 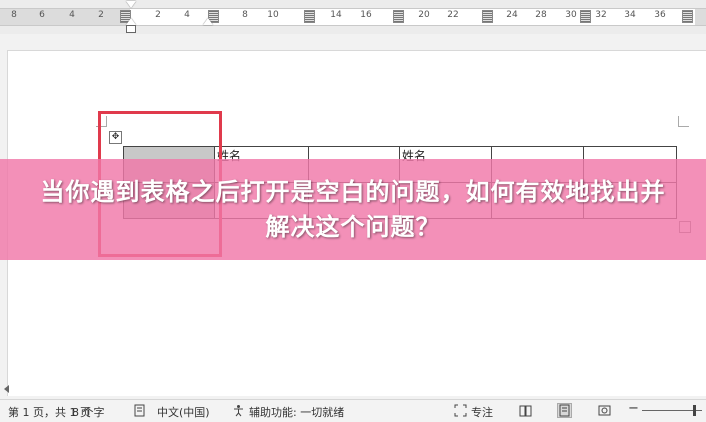 I want to click on focus-mode-icon, so click(x=460, y=410).